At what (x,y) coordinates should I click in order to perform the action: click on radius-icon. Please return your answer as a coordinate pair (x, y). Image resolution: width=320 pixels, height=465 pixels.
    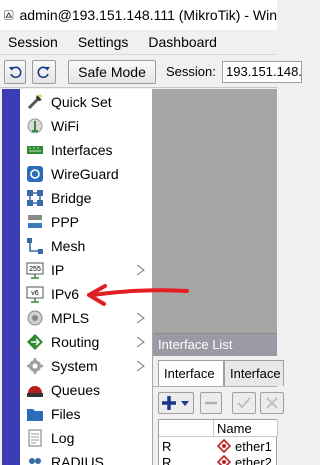
    Looking at the image, I should click on (35, 461).